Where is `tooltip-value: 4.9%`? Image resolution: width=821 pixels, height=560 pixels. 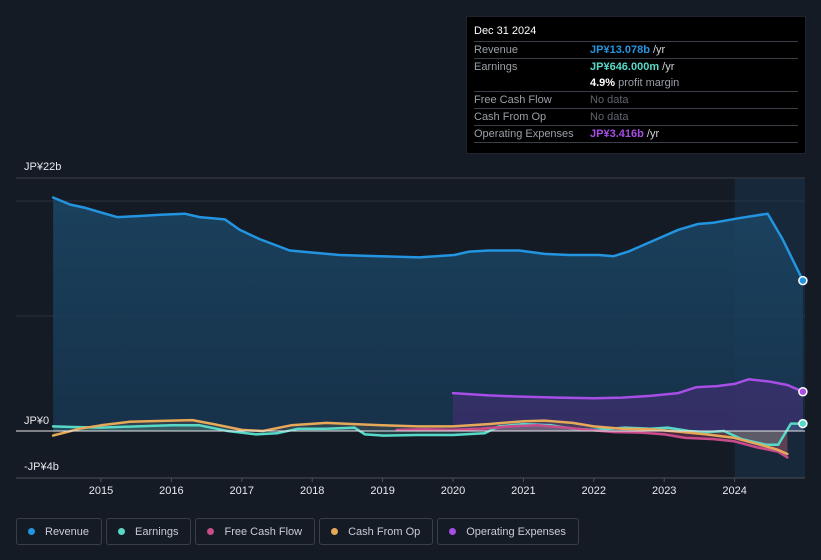
tooltip-value: 4.9% is located at coordinates (603, 83).